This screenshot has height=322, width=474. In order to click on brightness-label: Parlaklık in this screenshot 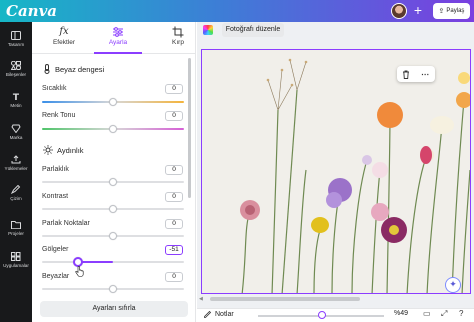, I will do `click(55, 169)`.